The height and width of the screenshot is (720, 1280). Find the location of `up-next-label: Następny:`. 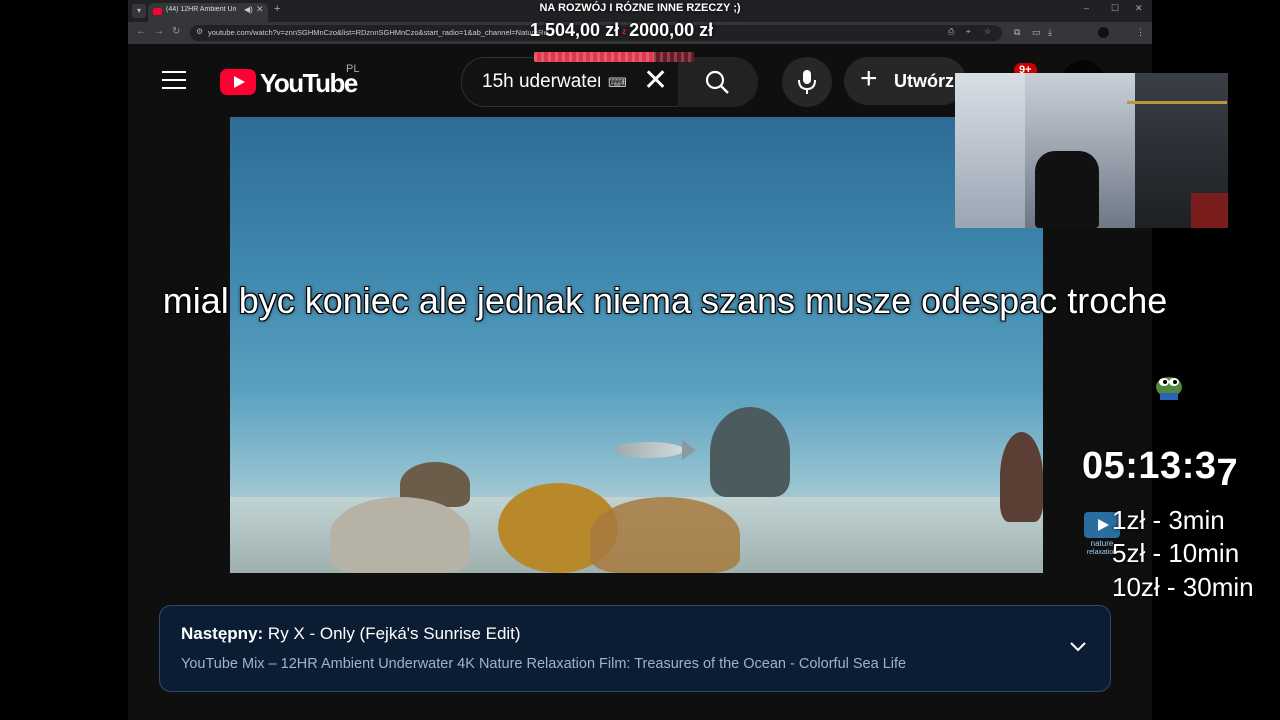

up-next-label: Następny: is located at coordinates (222, 633).